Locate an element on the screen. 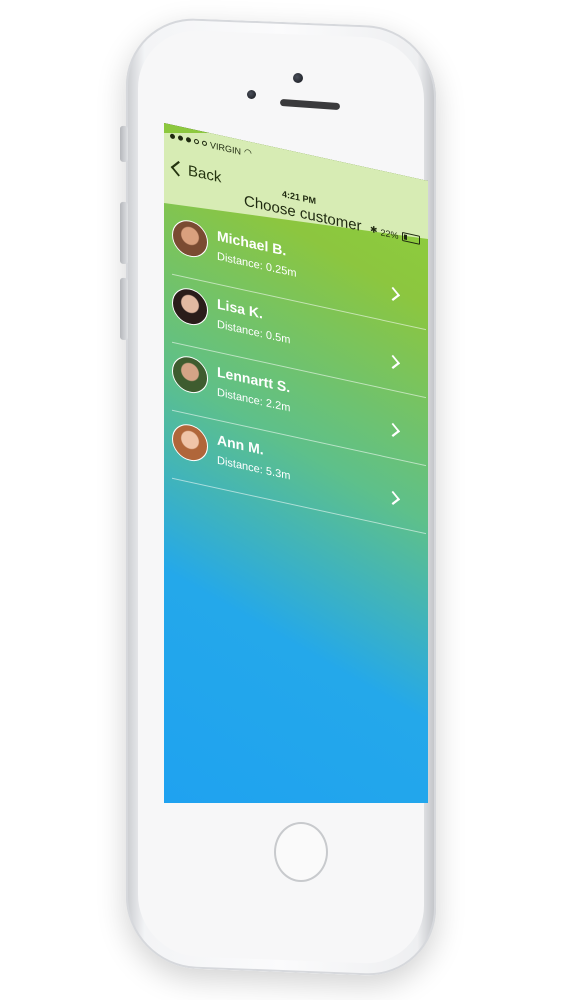 This screenshot has width=565, height=1000. customer-distance: Distance: 0.5m is located at coordinates (254, 332).